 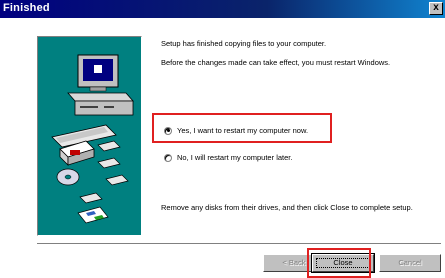 What do you see at coordinates (26, 8) in the screenshot?
I see `window-title: Finished` at bounding box center [26, 8].